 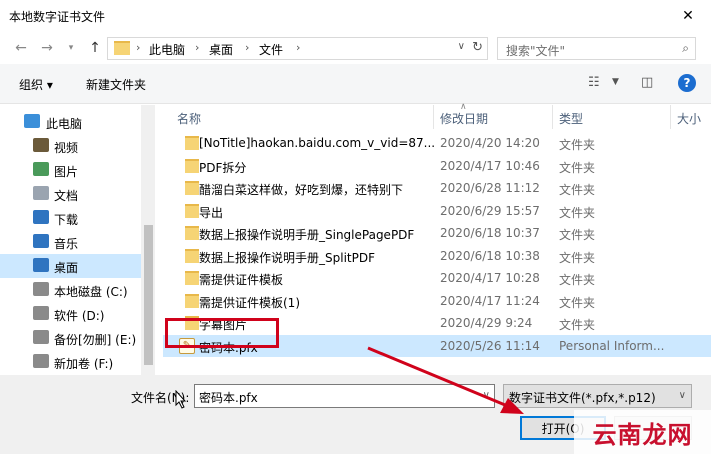 I want to click on sidebar-item: 此电脑, so click(x=70, y=122).